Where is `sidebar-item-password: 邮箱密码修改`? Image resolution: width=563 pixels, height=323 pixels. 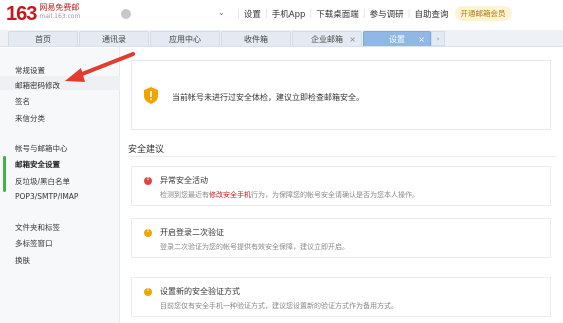 sidebar-item-password: 邮箱密码修改 is located at coordinates (37, 85).